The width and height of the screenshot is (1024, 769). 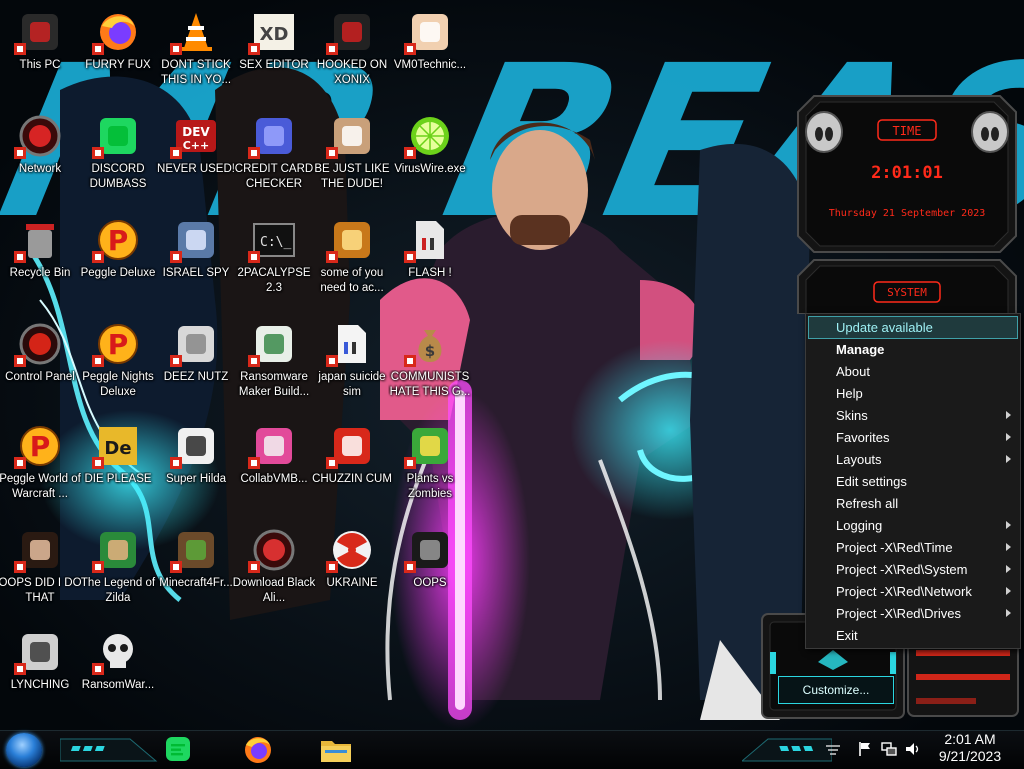 I want to click on context-menu-item-label: About, so click(x=853, y=371).